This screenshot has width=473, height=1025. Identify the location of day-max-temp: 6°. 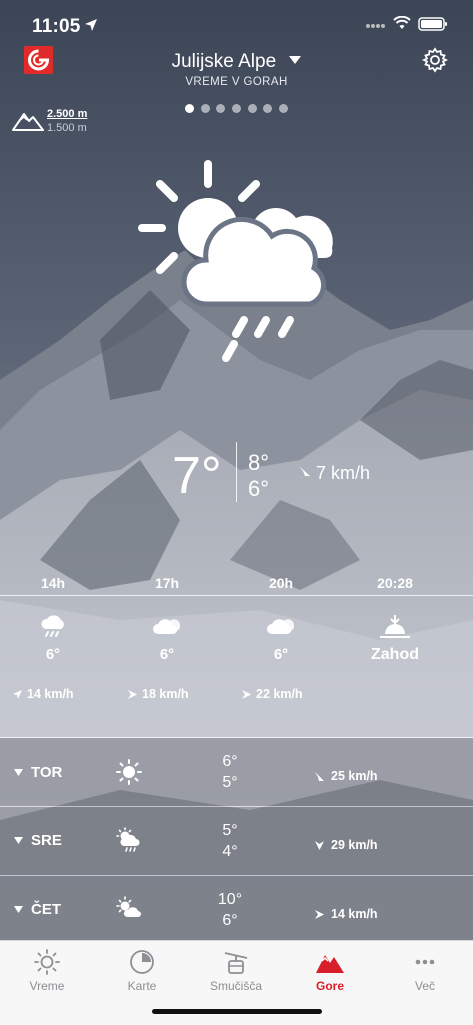
(230, 761).